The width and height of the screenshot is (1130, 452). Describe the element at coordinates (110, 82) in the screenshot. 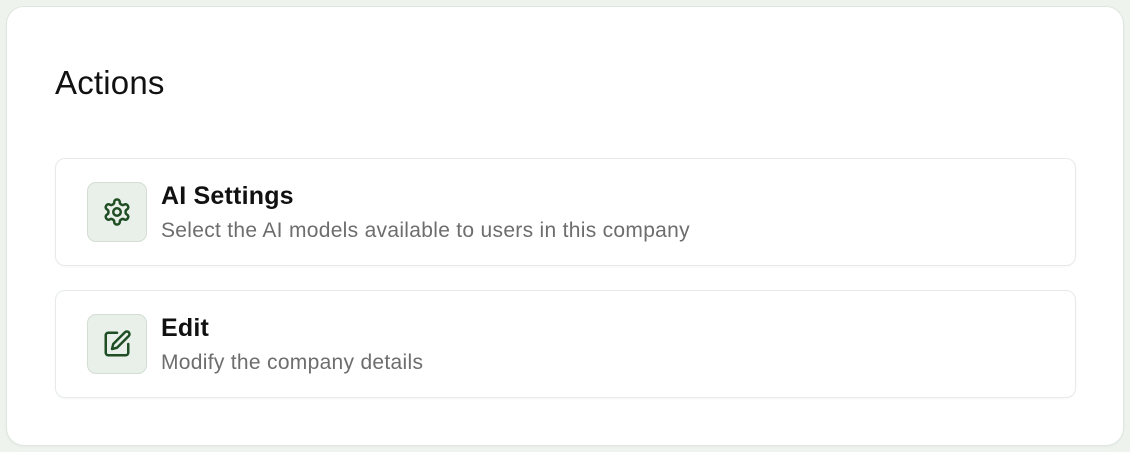

I see `panel-title: Actions` at that location.